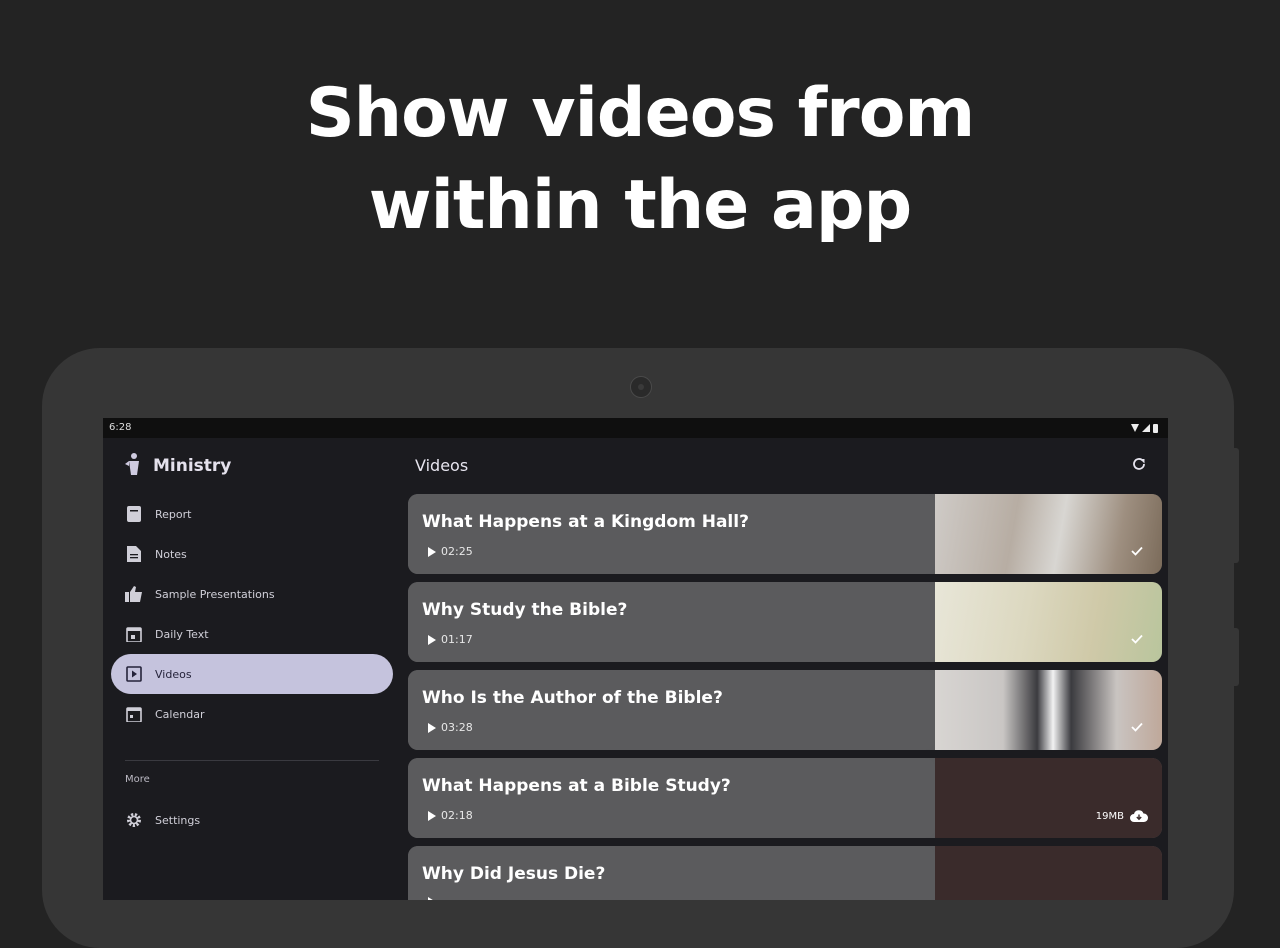 The width and height of the screenshot is (1280, 948). Describe the element at coordinates (252, 714) in the screenshot. I see `nav-item-calendar: Calendar` at that location.